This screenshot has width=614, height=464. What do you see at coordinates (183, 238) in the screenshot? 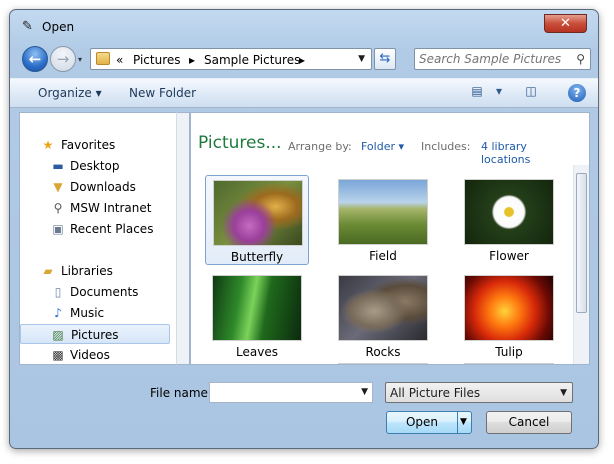
I see `navigation-scrollbar` at bounding box center [183, 238].